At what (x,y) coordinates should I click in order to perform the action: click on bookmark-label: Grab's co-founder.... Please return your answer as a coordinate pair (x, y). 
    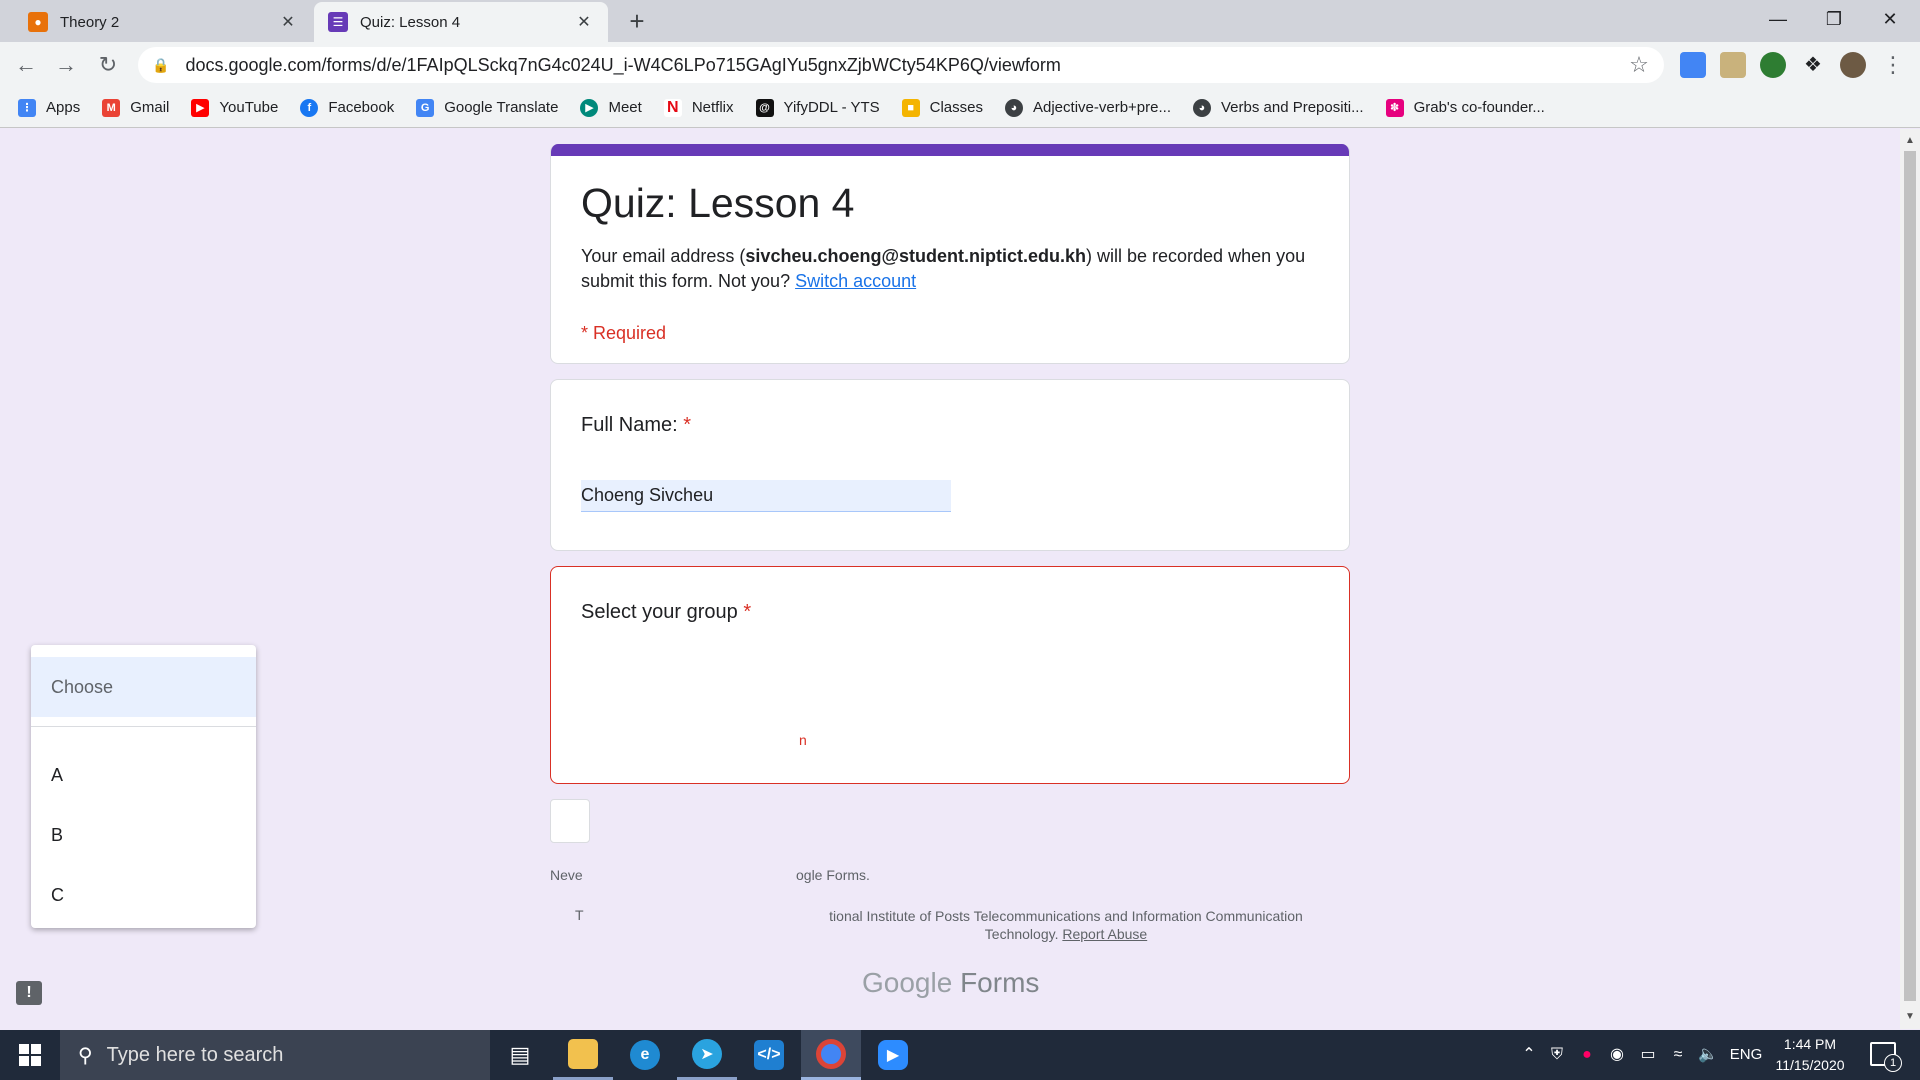
    Looking at the image, I should click on (1479, 107).